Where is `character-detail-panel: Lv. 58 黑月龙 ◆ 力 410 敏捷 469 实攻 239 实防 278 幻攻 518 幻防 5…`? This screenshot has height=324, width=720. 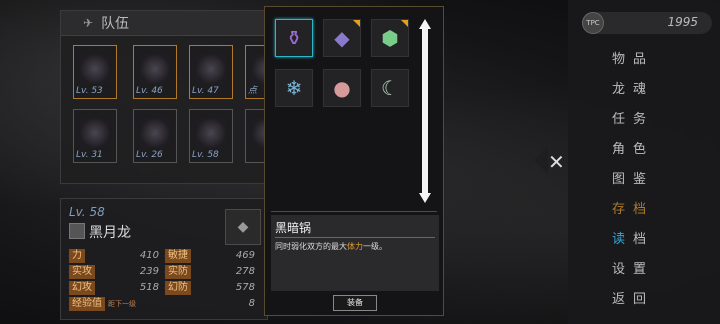
character-detail-panel: Lv. 58 黑月龙 ◆ 力 410 敏捷 469 实攻 239 实防 278 幻攻 518 幻防 5… is located at coordinates (164, 259).